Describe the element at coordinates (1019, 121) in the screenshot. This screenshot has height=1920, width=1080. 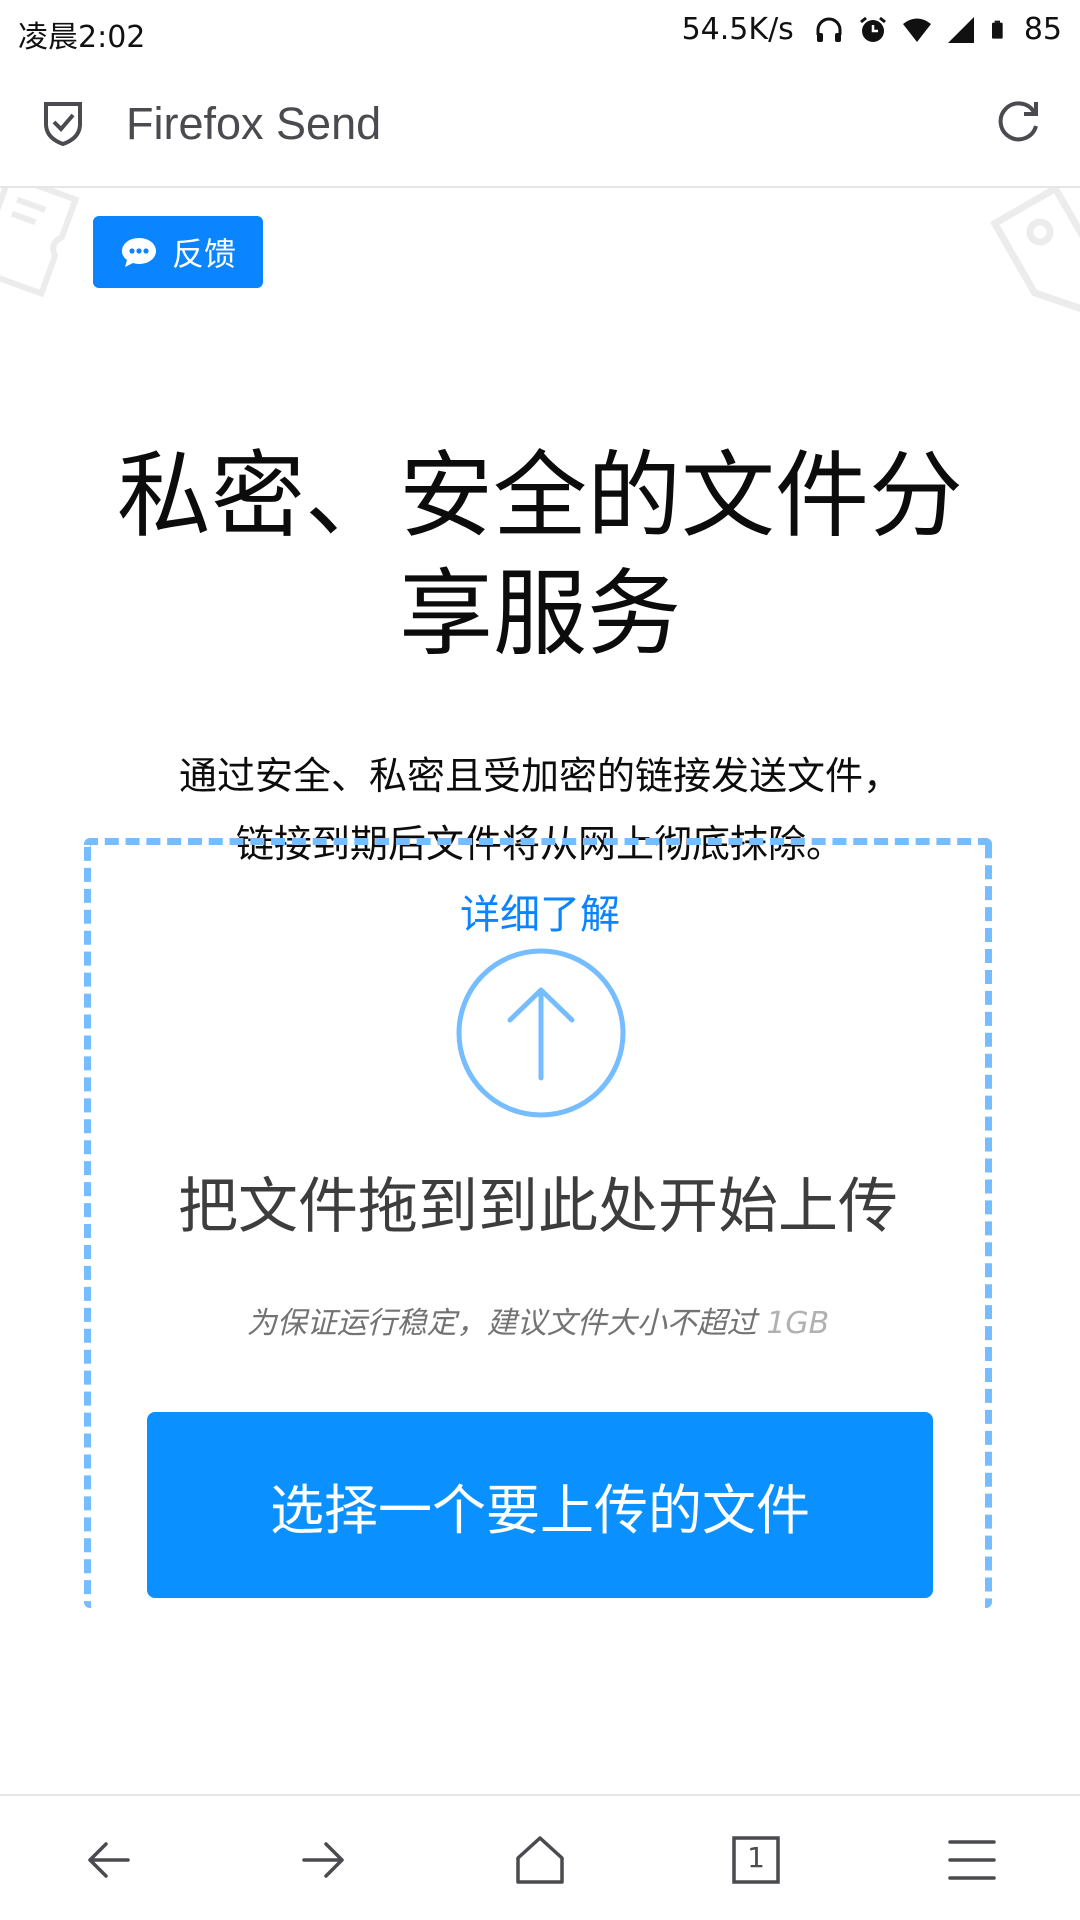
I see `reload-icon` at that location.